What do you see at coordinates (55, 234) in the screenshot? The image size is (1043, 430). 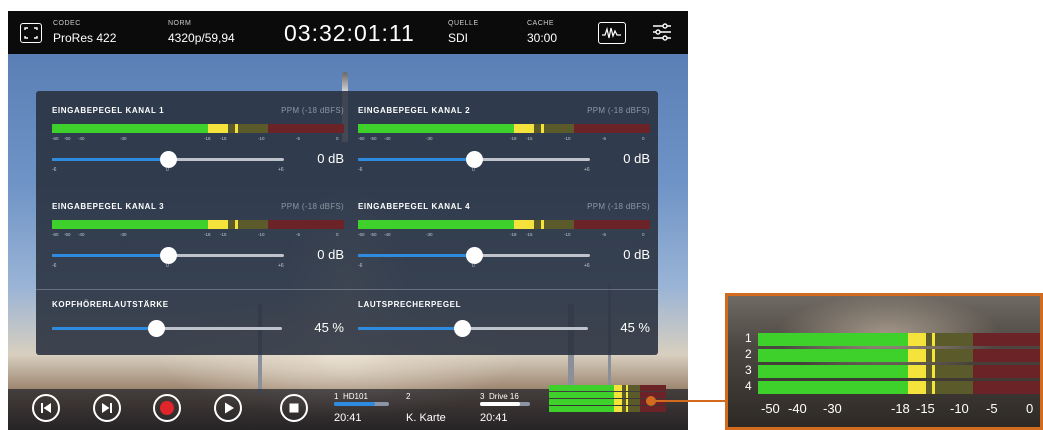 I see `tick: -60` at bounding box center [55, 234].